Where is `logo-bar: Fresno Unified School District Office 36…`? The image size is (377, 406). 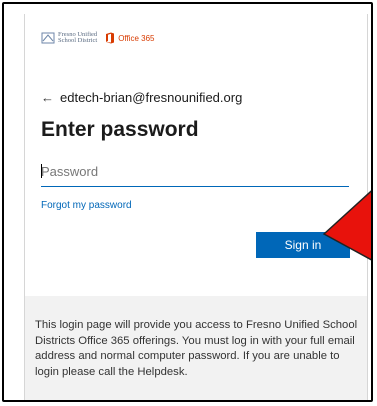
logo-bar: Fresno Unified School District Office 36… is located at coordinates (98, 38).